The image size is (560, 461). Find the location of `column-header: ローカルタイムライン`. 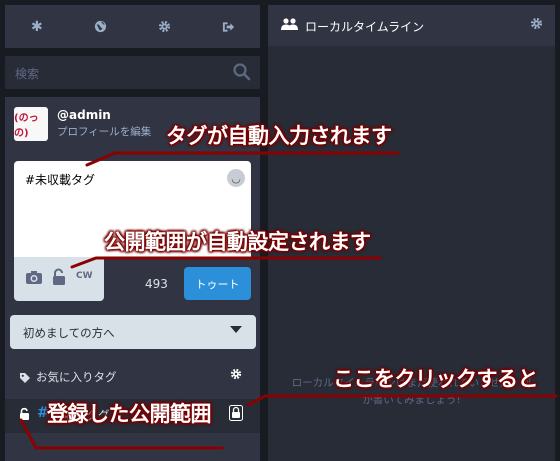

column-header: ローカルタイムライン is located at coordinates (411, 25).